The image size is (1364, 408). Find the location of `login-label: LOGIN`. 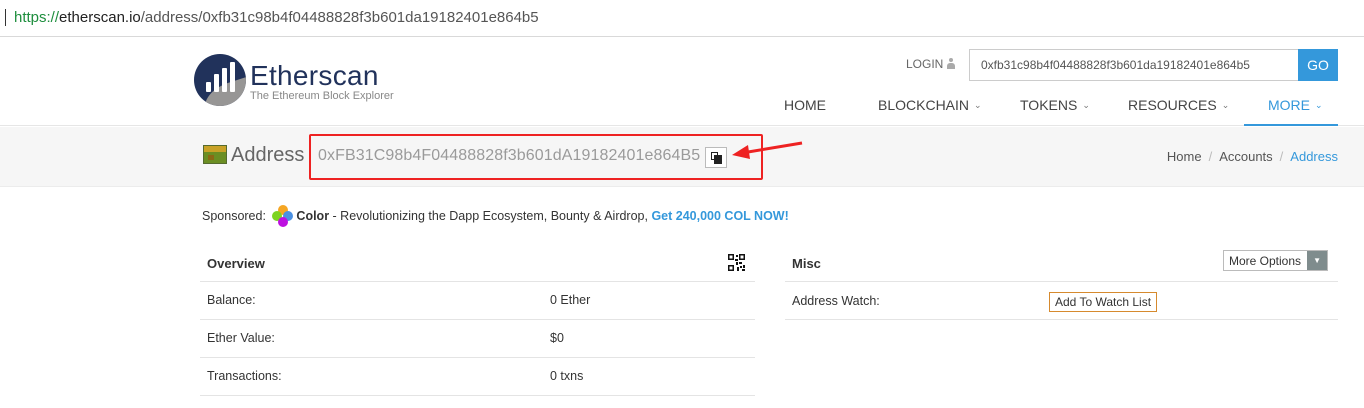

login-label: LOGIN is located at coordinates (925, 64).